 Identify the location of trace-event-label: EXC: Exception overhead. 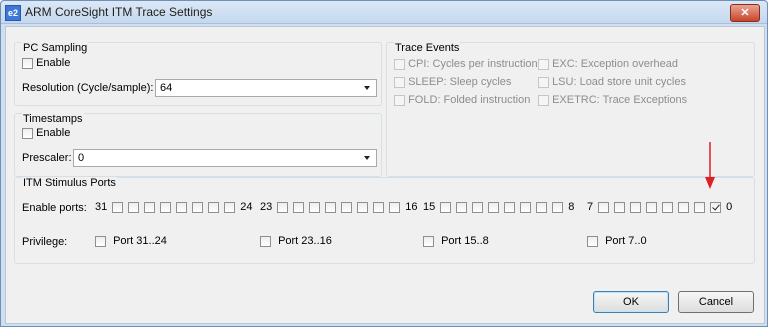
(615, 64).